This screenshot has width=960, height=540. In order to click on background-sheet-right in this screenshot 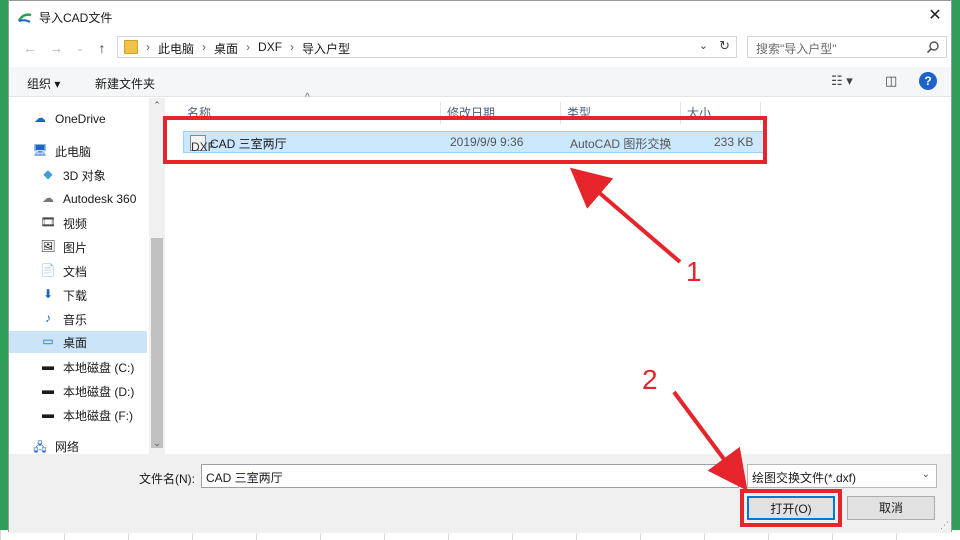, I will do `click(956, 270)`.